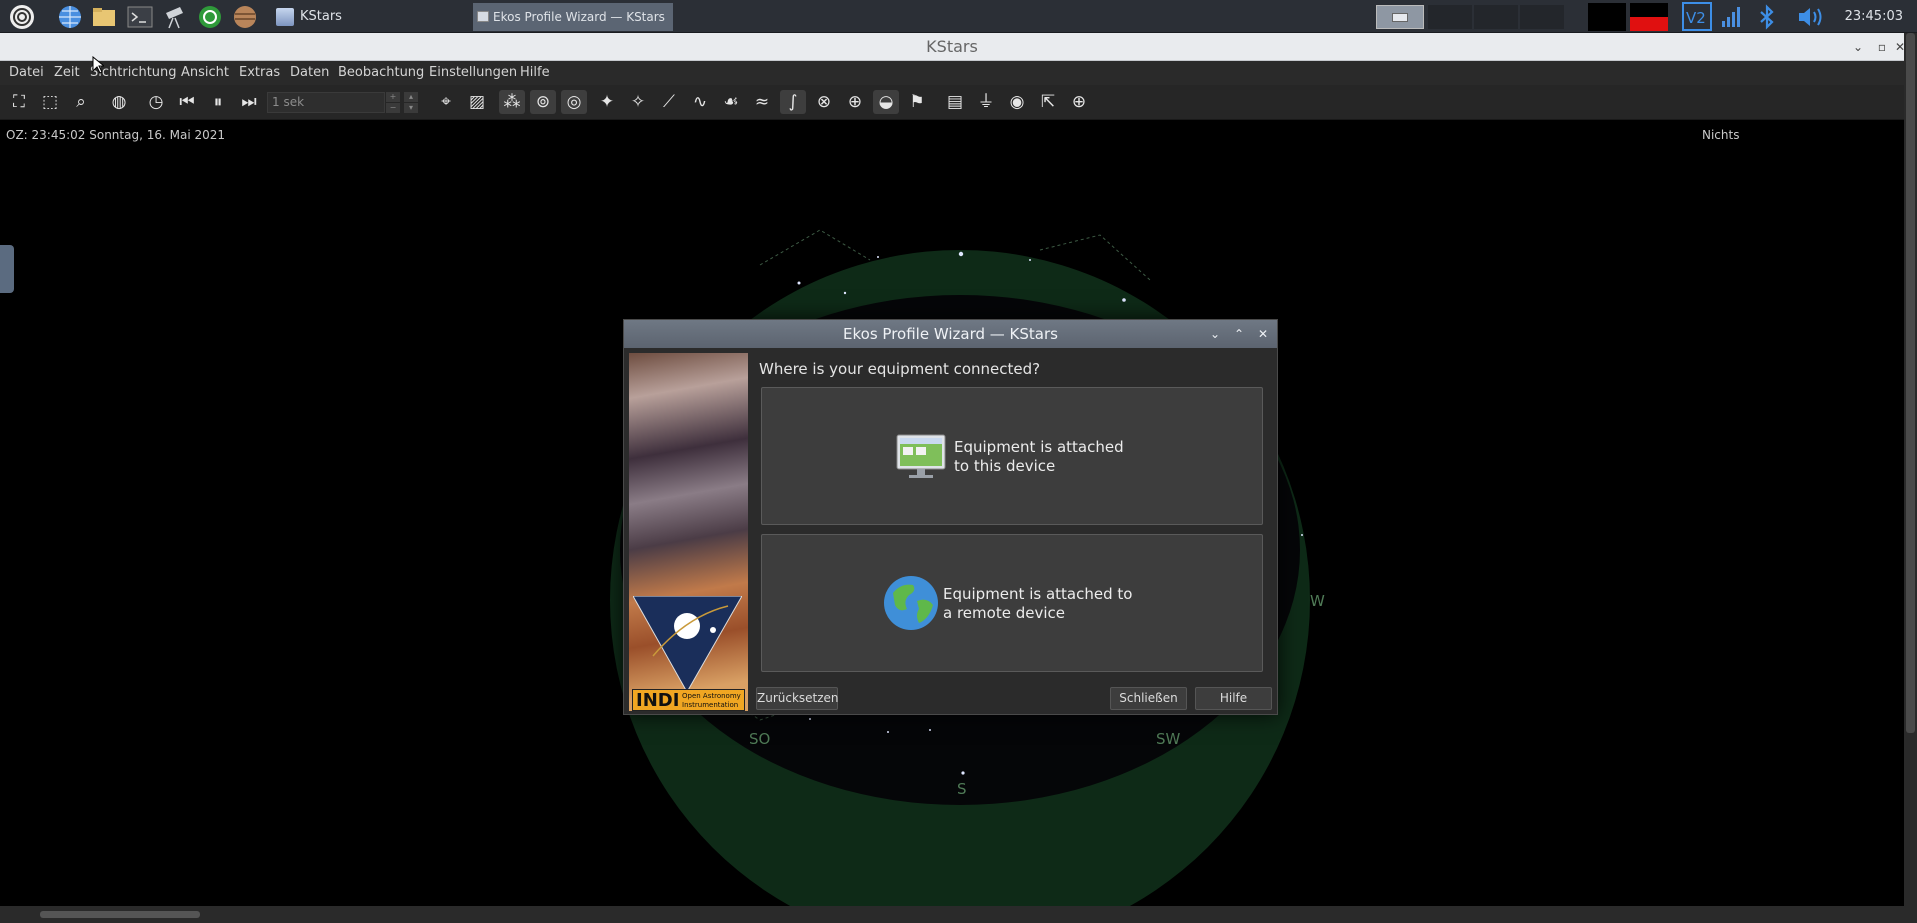 The image size is (1917, 923). Describe the element at coordinates (393, 108) in the screenshot. I see `spin-down-icon: −` at that location.